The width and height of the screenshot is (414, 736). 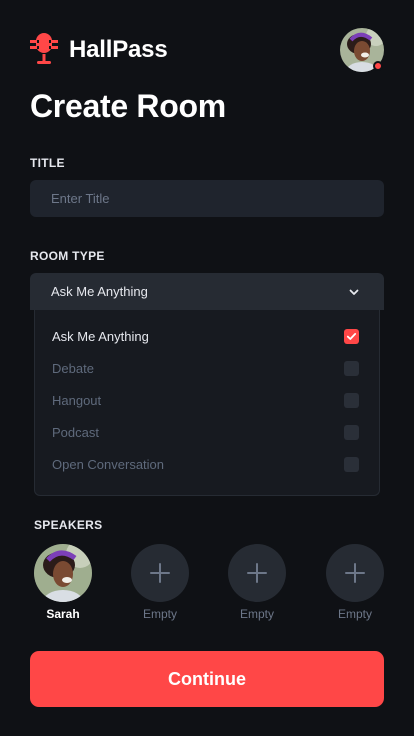 I want to click on speaker-slot-sarah: Sarah, so click(x=63, y=582).